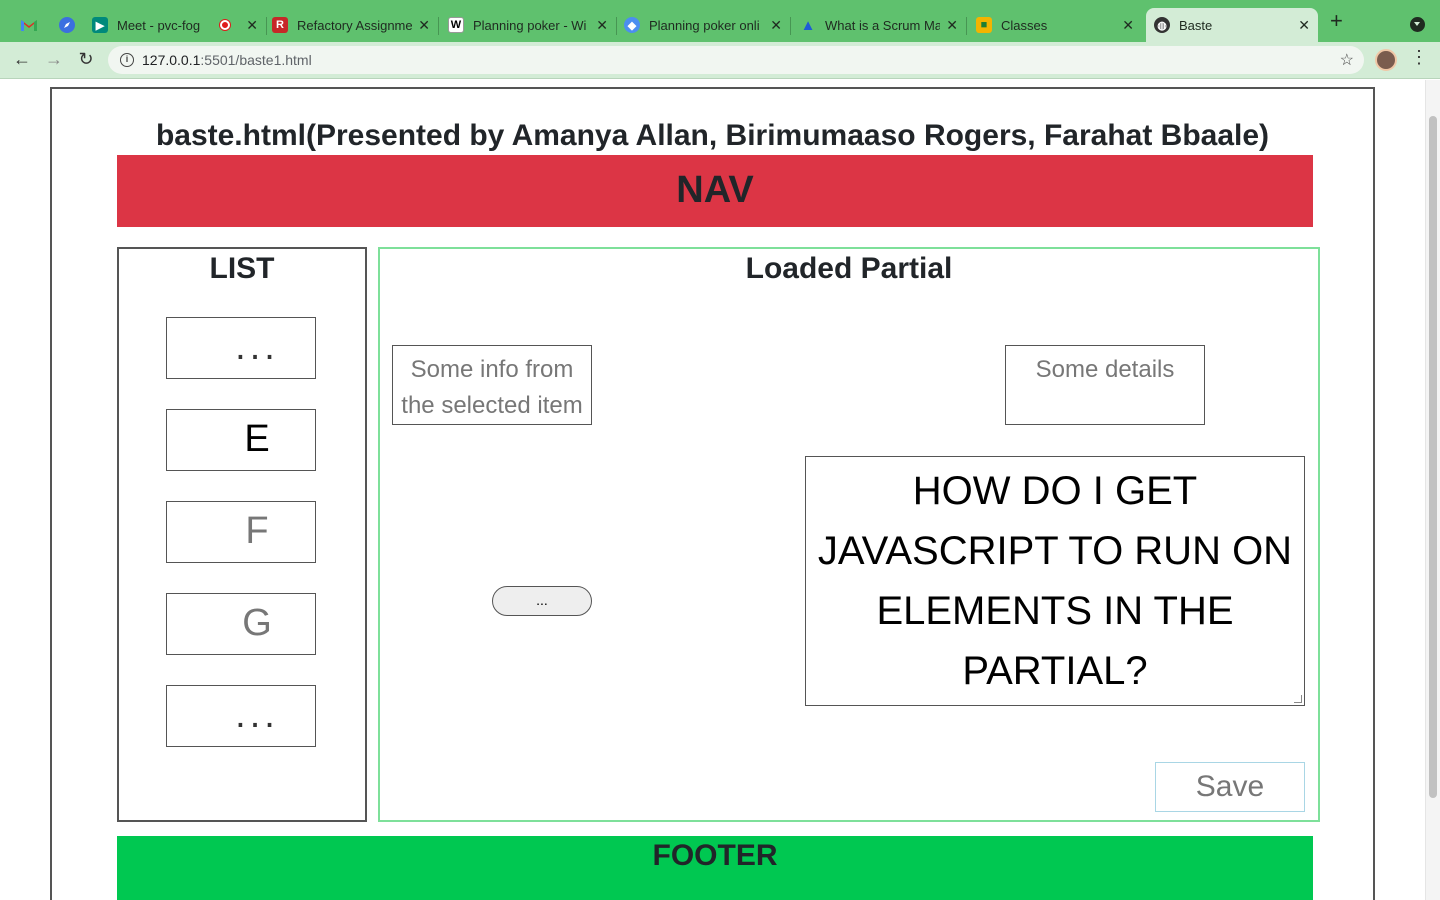  Describe the element at coordinates (159, 25) in the screenshot. I see `tab-title: Meet - pvc-fog` at that location.